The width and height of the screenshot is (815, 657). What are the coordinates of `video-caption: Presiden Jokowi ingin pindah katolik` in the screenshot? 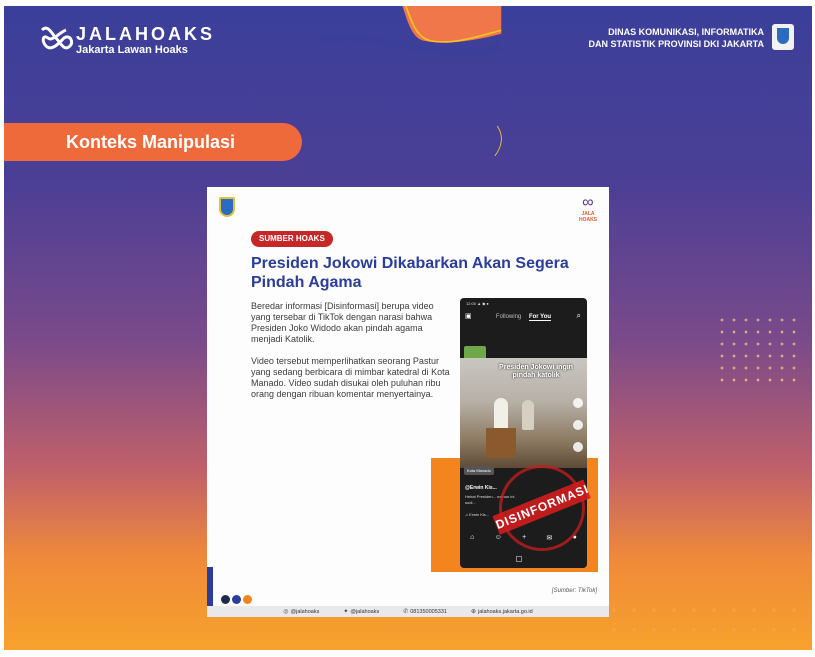 It's located at (536, 371).